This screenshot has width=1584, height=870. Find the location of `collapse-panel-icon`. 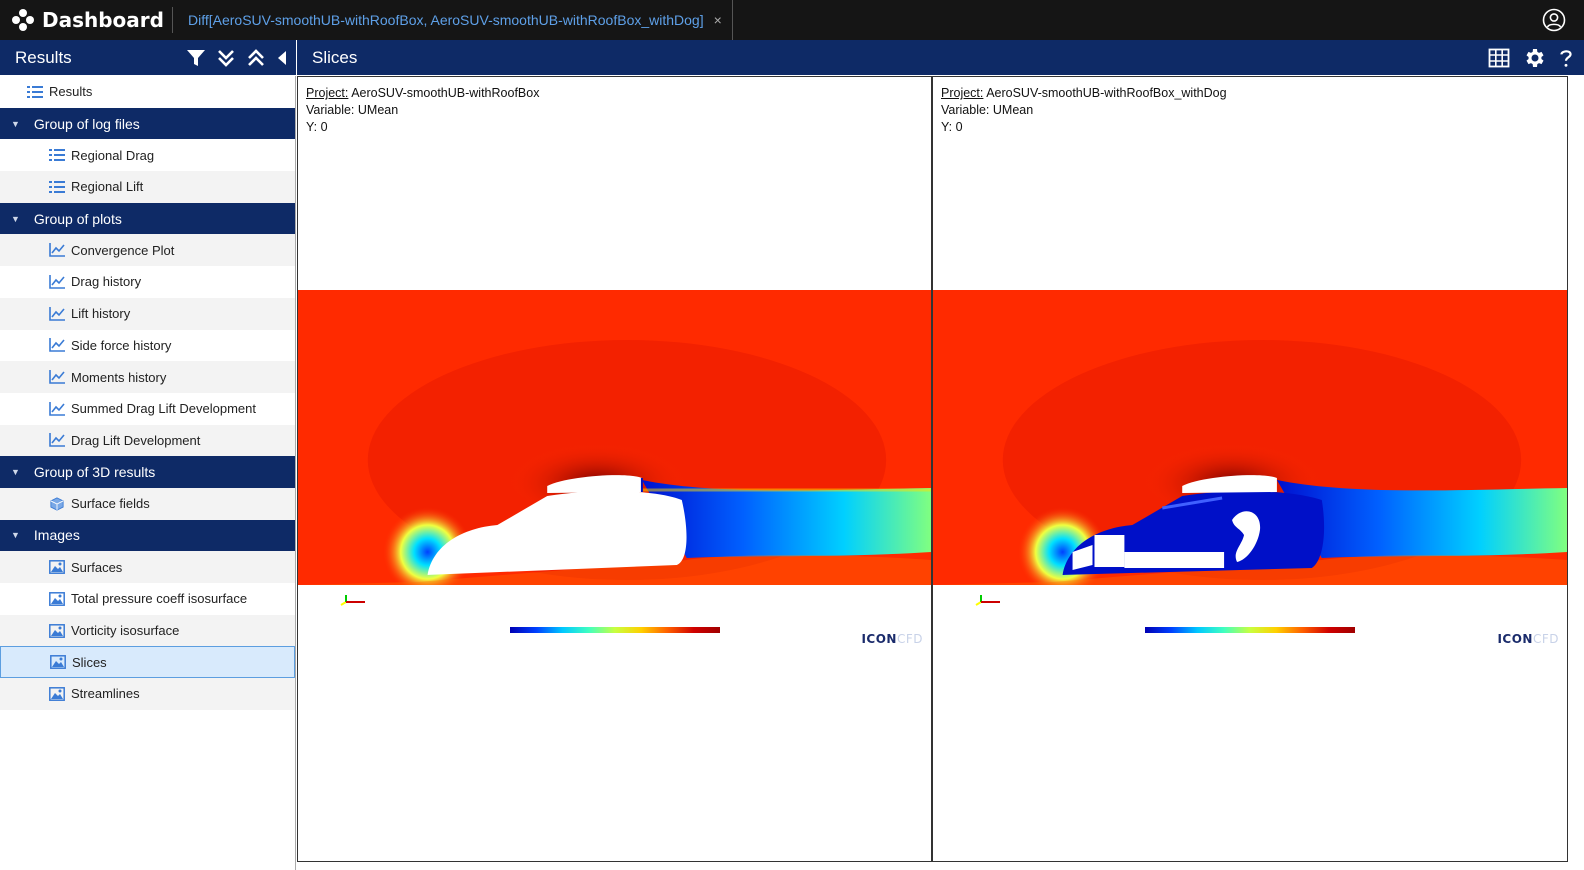

collapse-panel-icon is located at coordinates (282, 58).